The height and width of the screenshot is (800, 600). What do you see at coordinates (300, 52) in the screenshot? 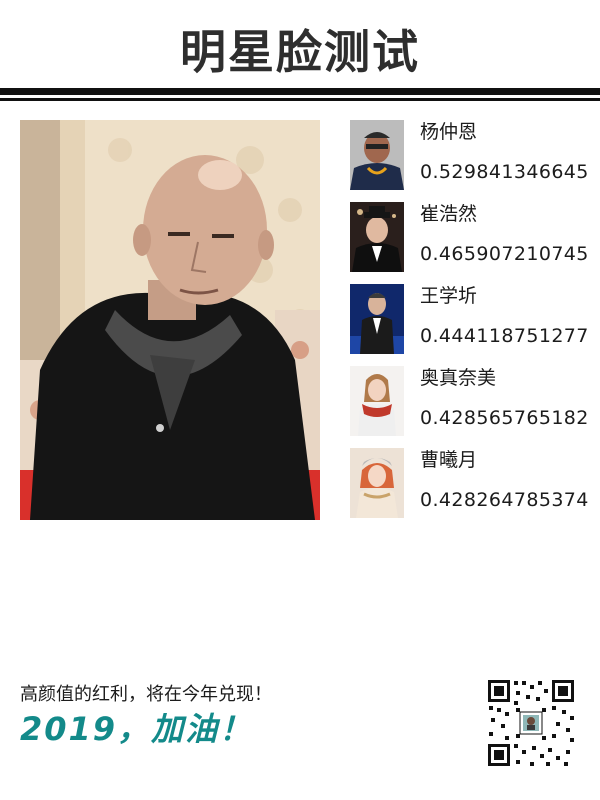
I see `page-title: 明星脸测试` at bounding box center [300, 52].